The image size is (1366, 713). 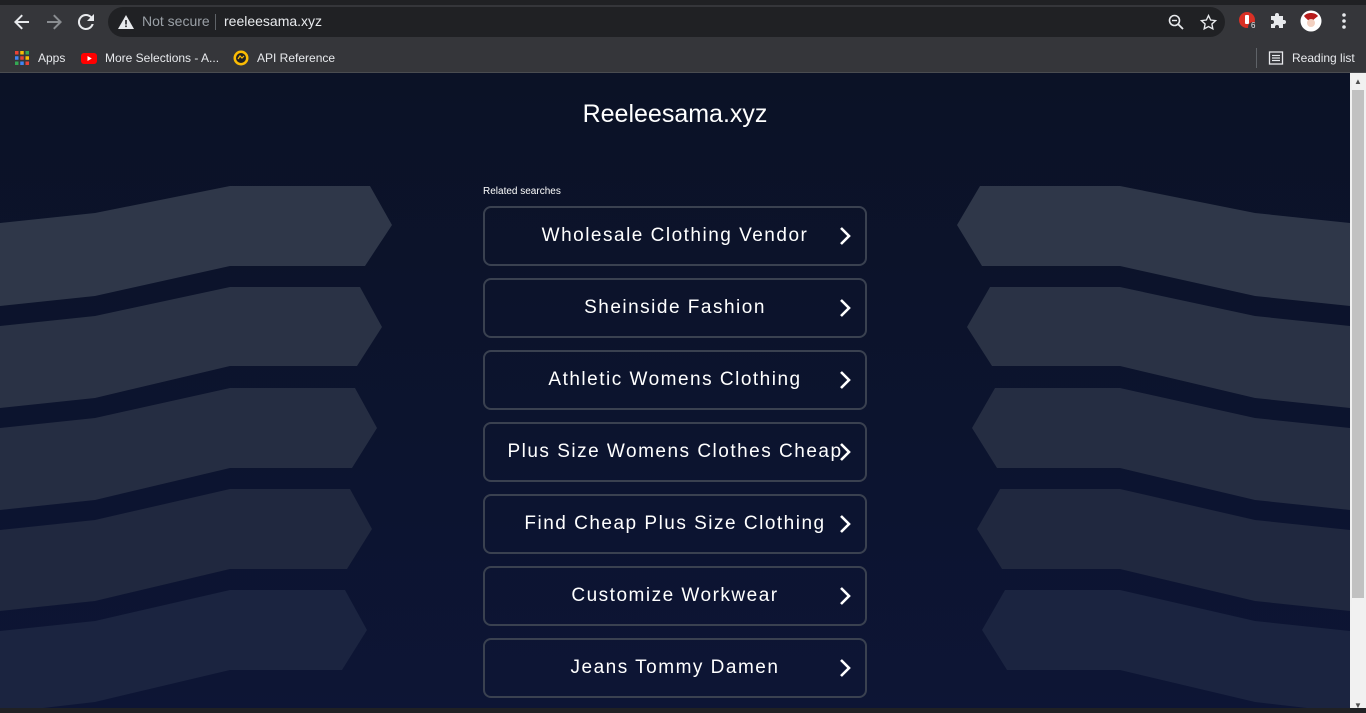 I want to click on search-link-customize-workwear: Customize Workwear, so click(x=675, y=596).